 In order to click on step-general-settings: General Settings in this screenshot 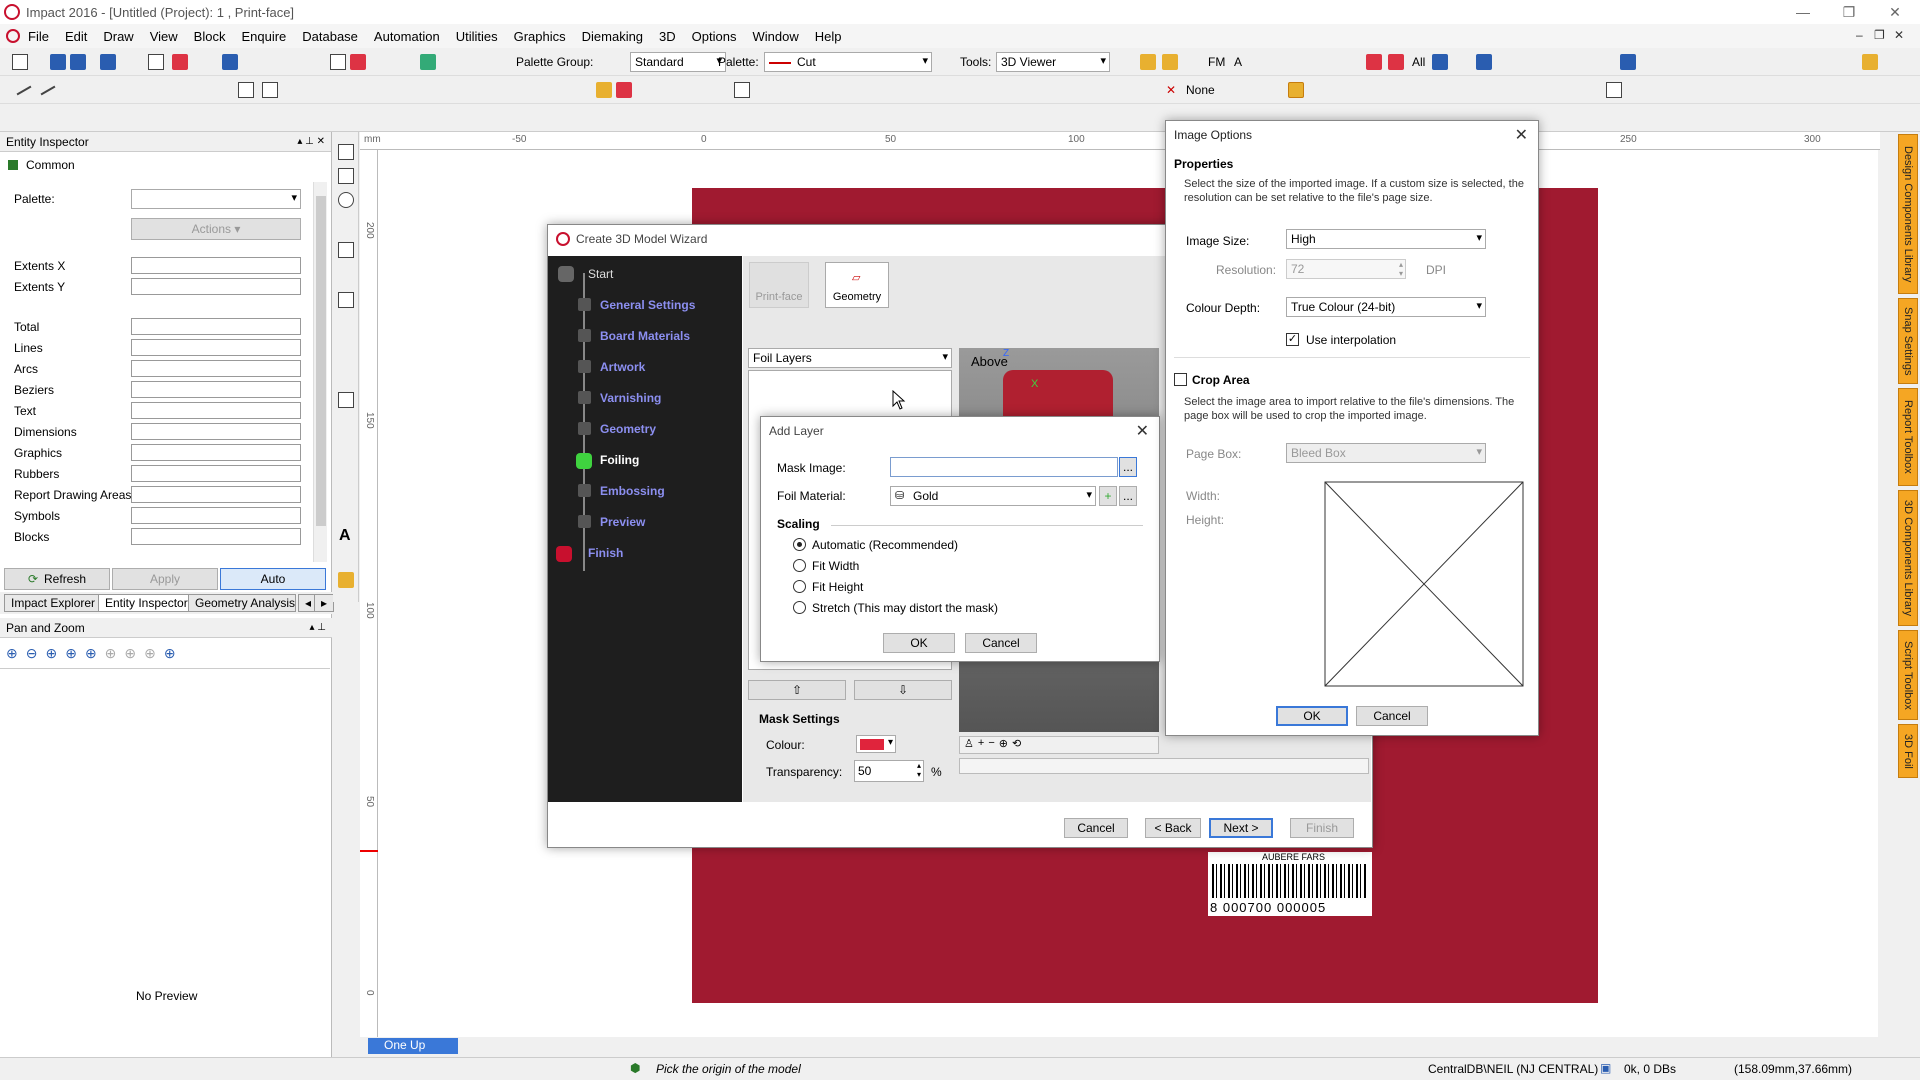, I will do `click(647, 305)`.